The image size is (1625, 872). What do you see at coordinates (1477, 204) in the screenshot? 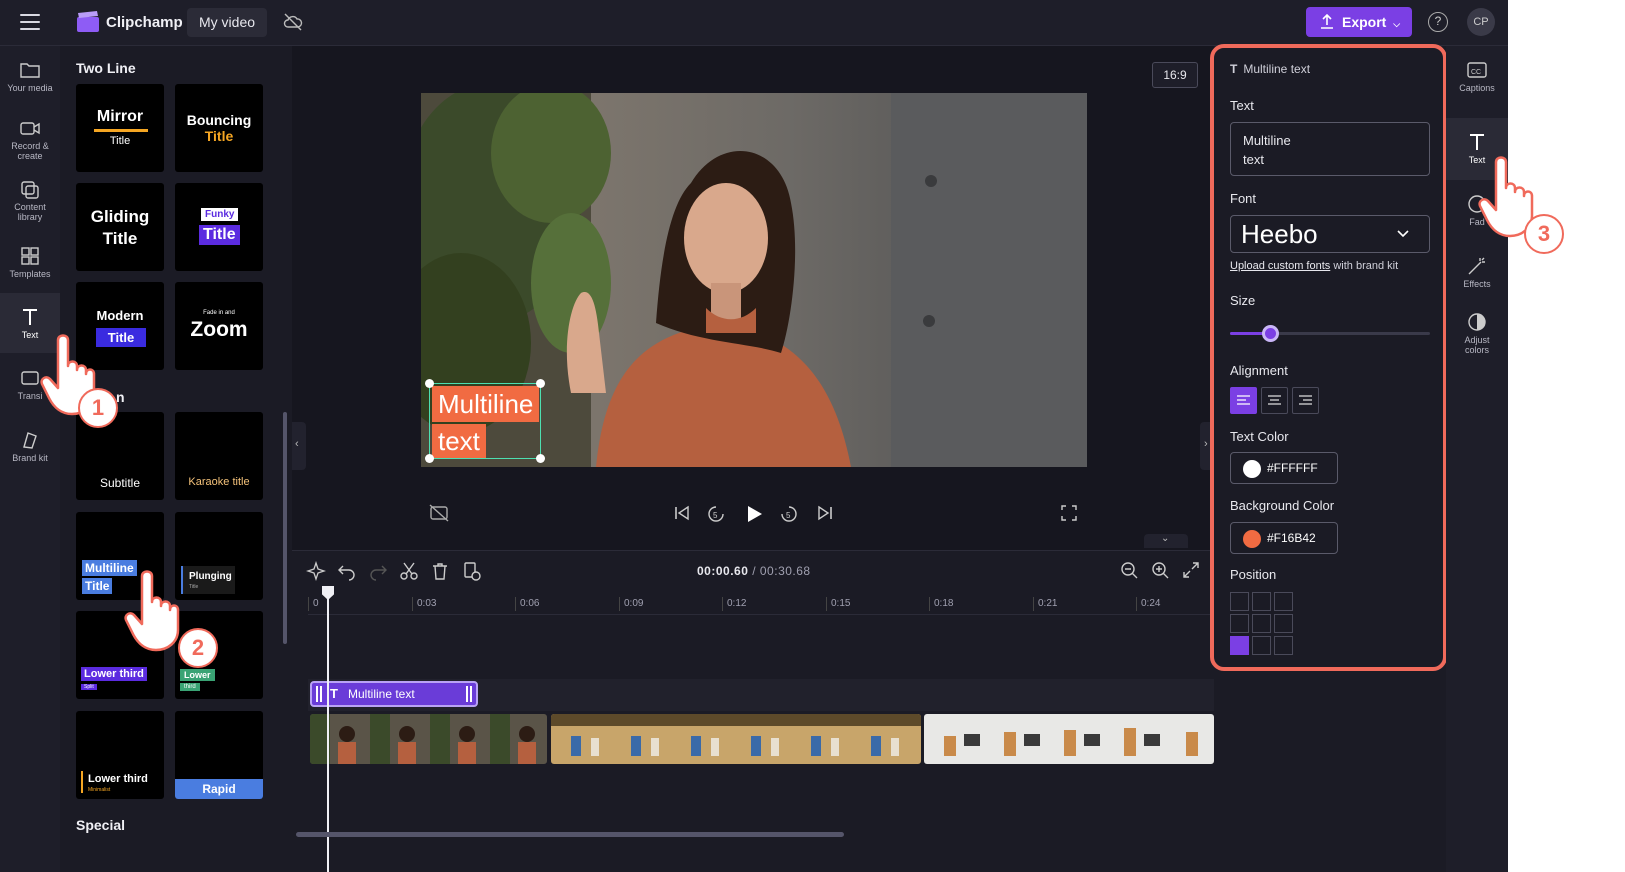
I see `fade-icon` at bounding box center [1477, 204].